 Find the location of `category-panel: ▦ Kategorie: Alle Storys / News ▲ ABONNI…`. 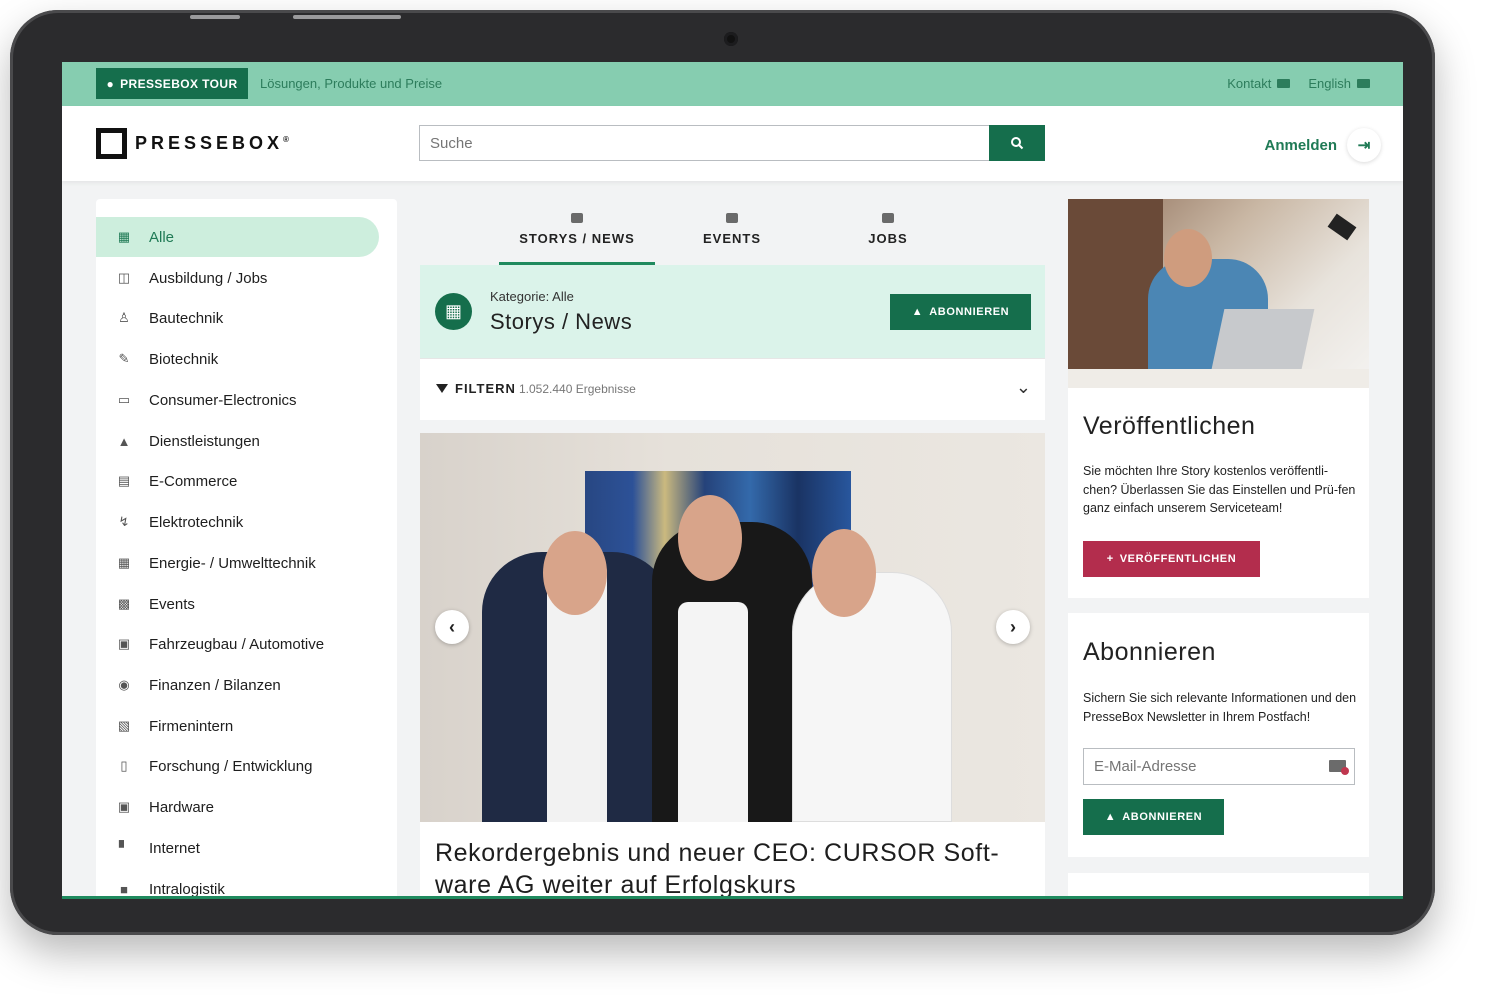

category-panel: ▦ Kategorie: Alle Storys / News ▲ ABONNI… is located at coordinates (732, 311).